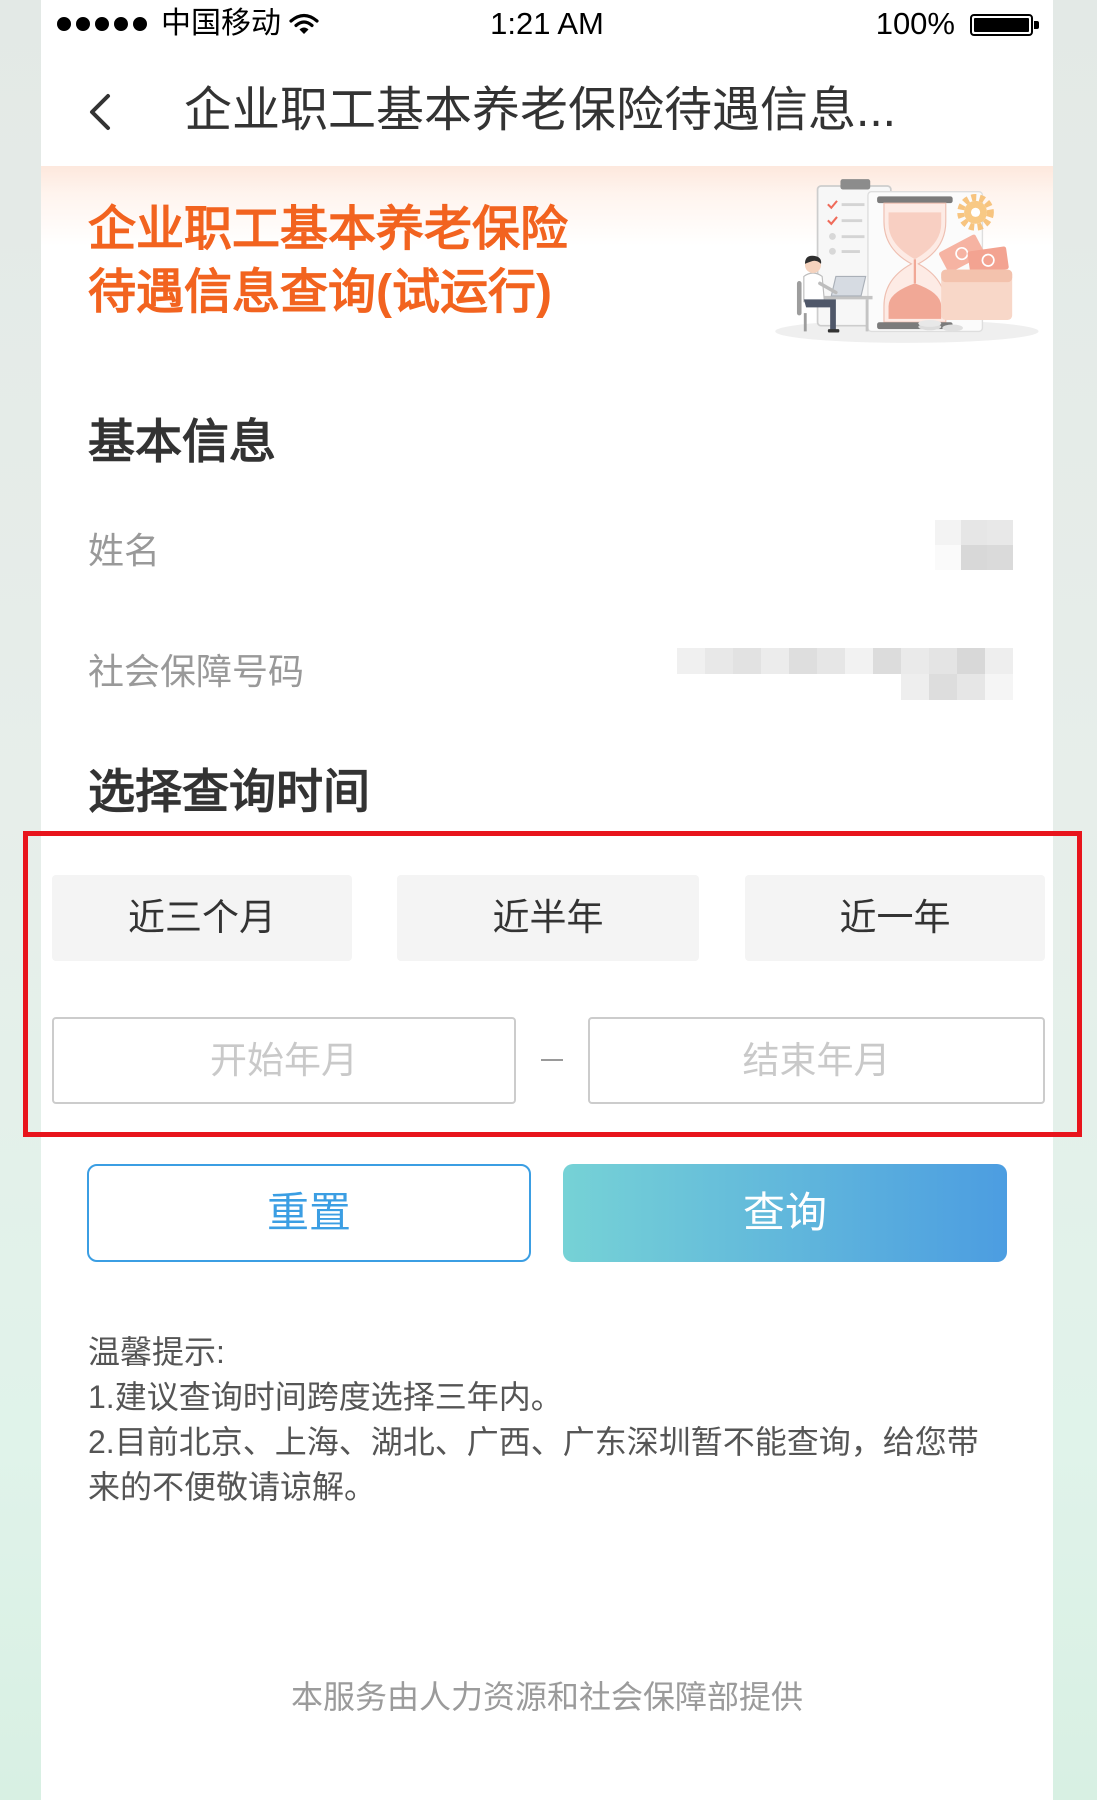  What do you see at coordinates (855, 184) in the screenshot?
I see `clipboard-clip` at bounding box center [855, 184].